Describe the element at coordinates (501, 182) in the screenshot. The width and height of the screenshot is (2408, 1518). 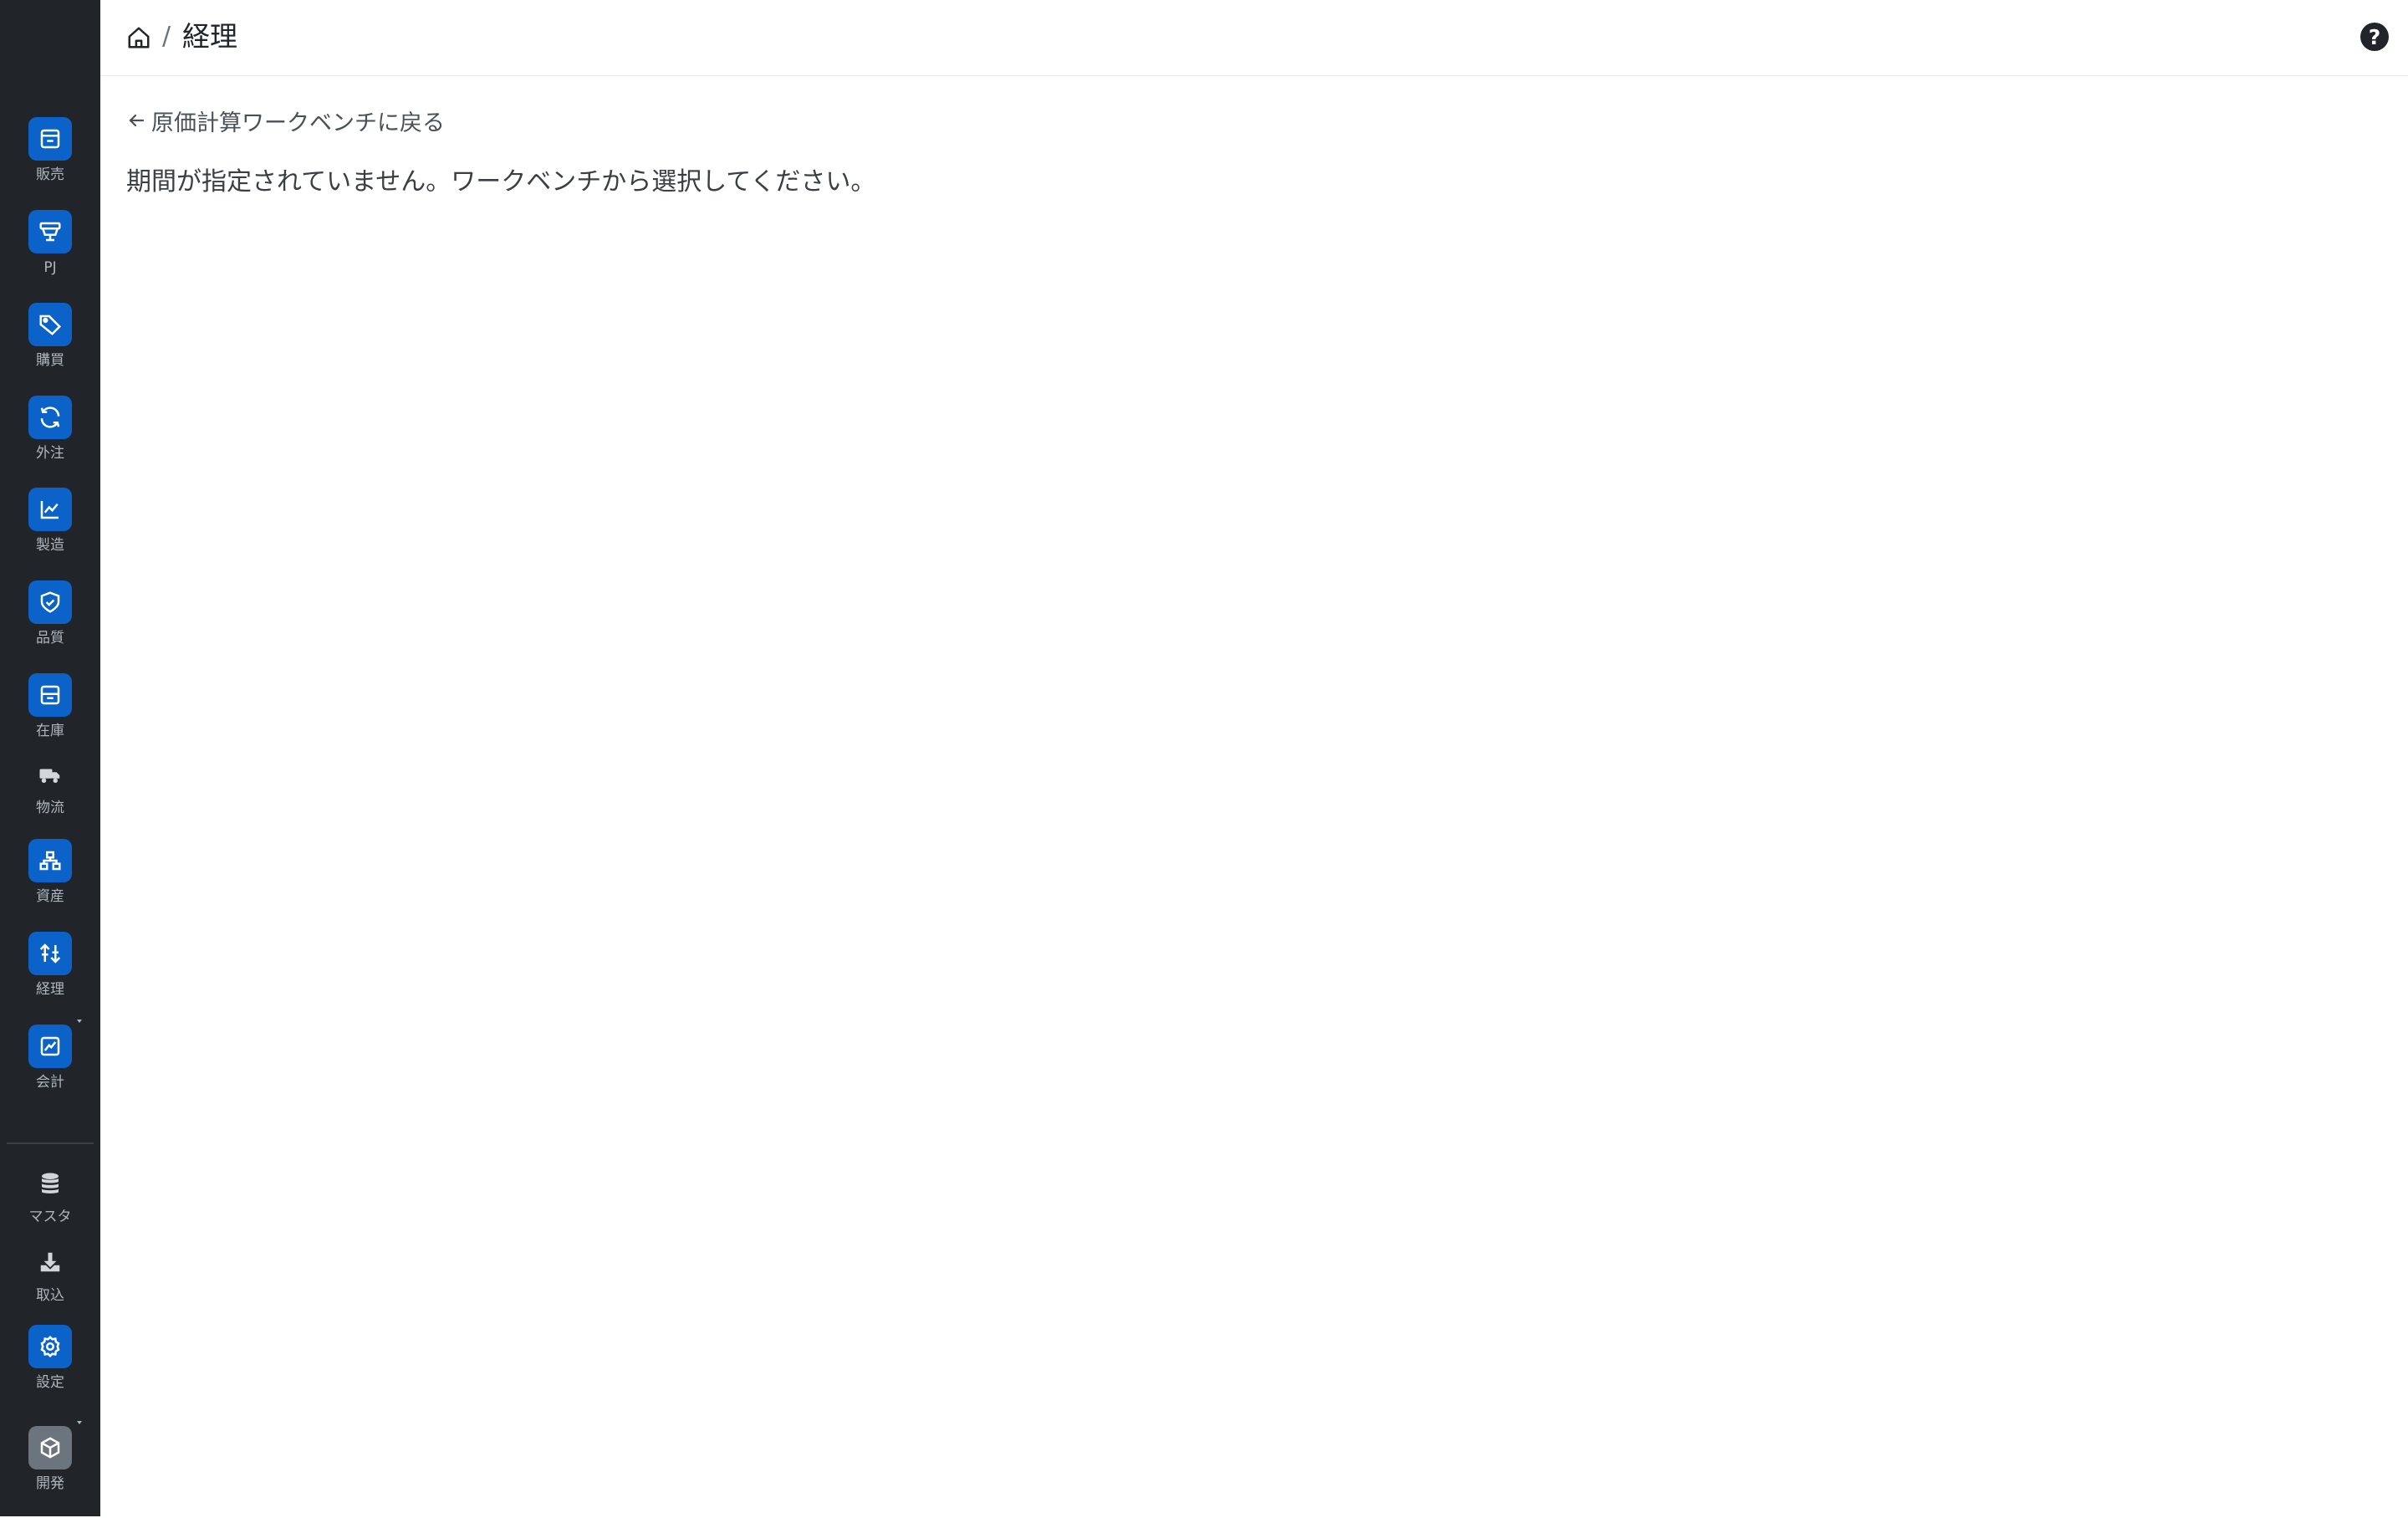
I see `empty-period-message: 期間が指定されていません。ワークベンチから選択してください。` at that location.